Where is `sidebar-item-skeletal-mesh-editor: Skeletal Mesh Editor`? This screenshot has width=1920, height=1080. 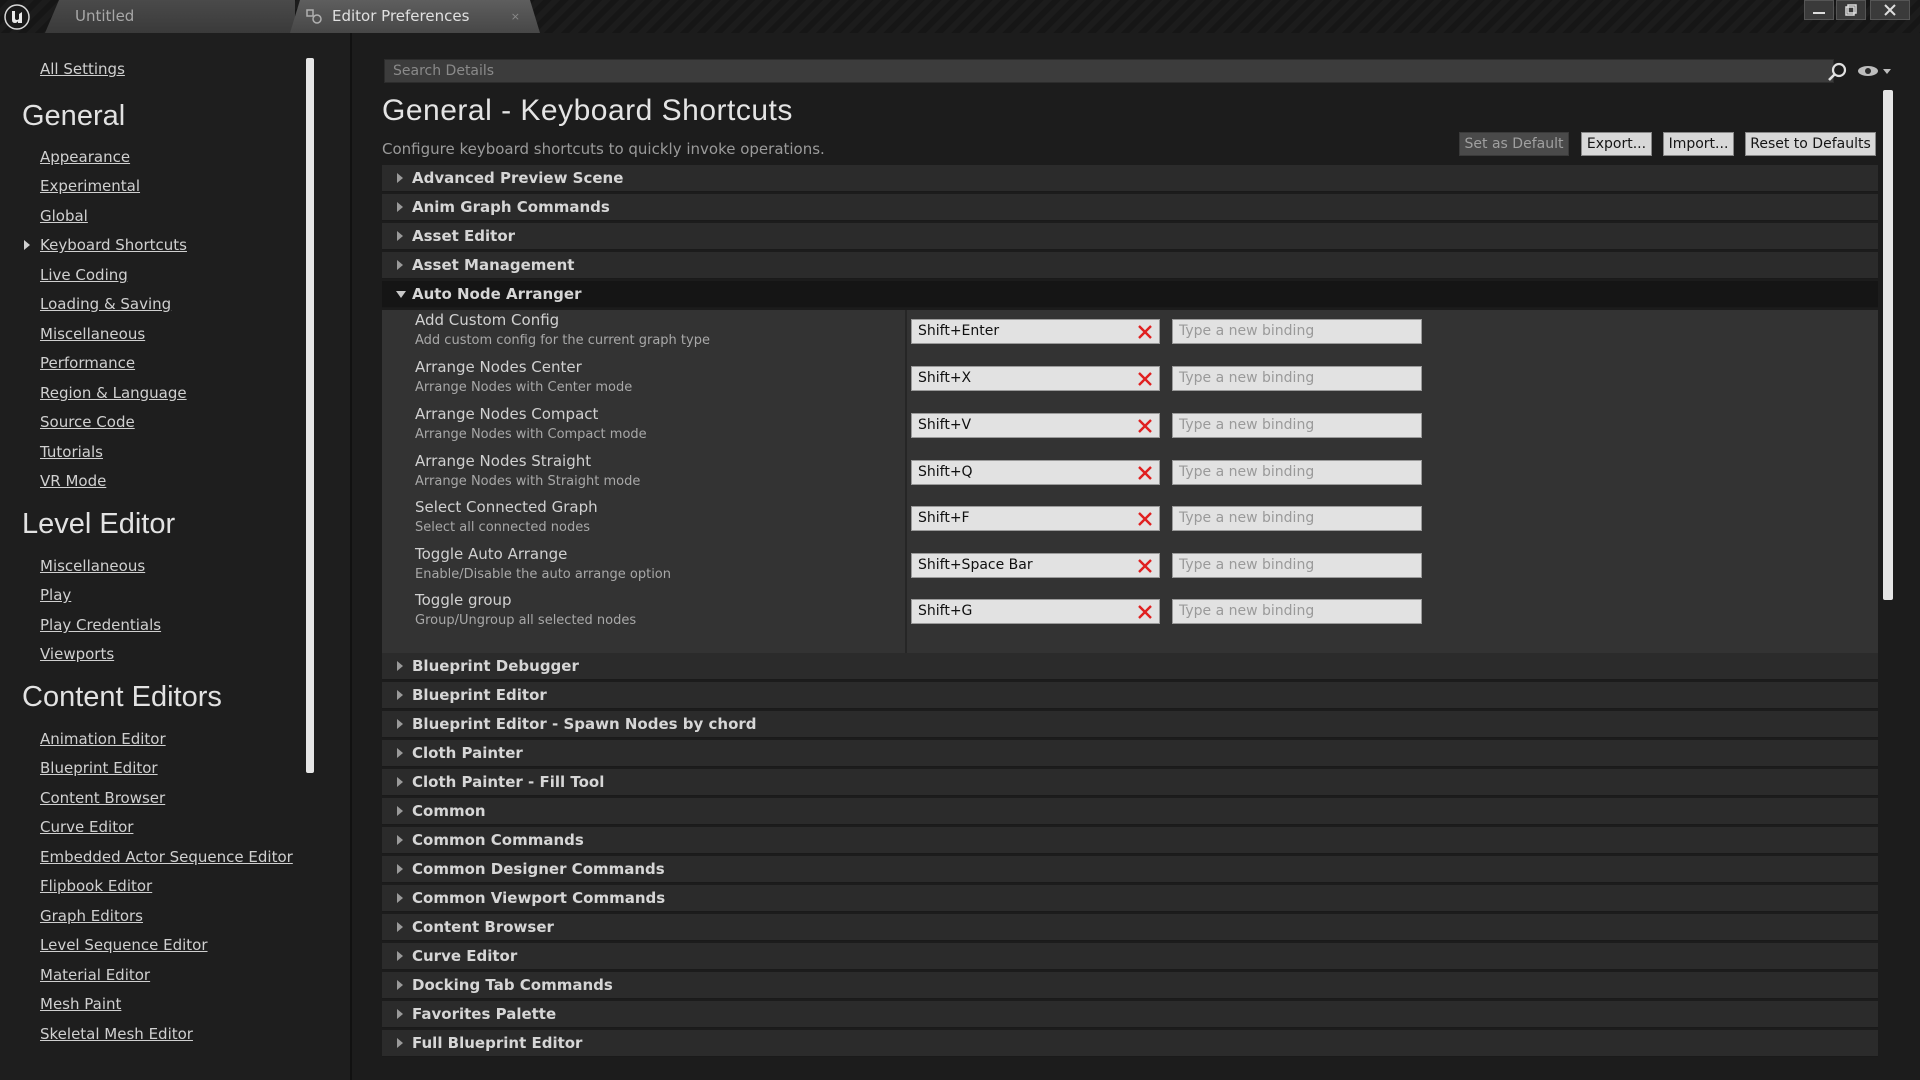
sidebar-item-skeletal-mesh-editor: Skeletal Mesh Editor is located at coordinates (116, 1034).